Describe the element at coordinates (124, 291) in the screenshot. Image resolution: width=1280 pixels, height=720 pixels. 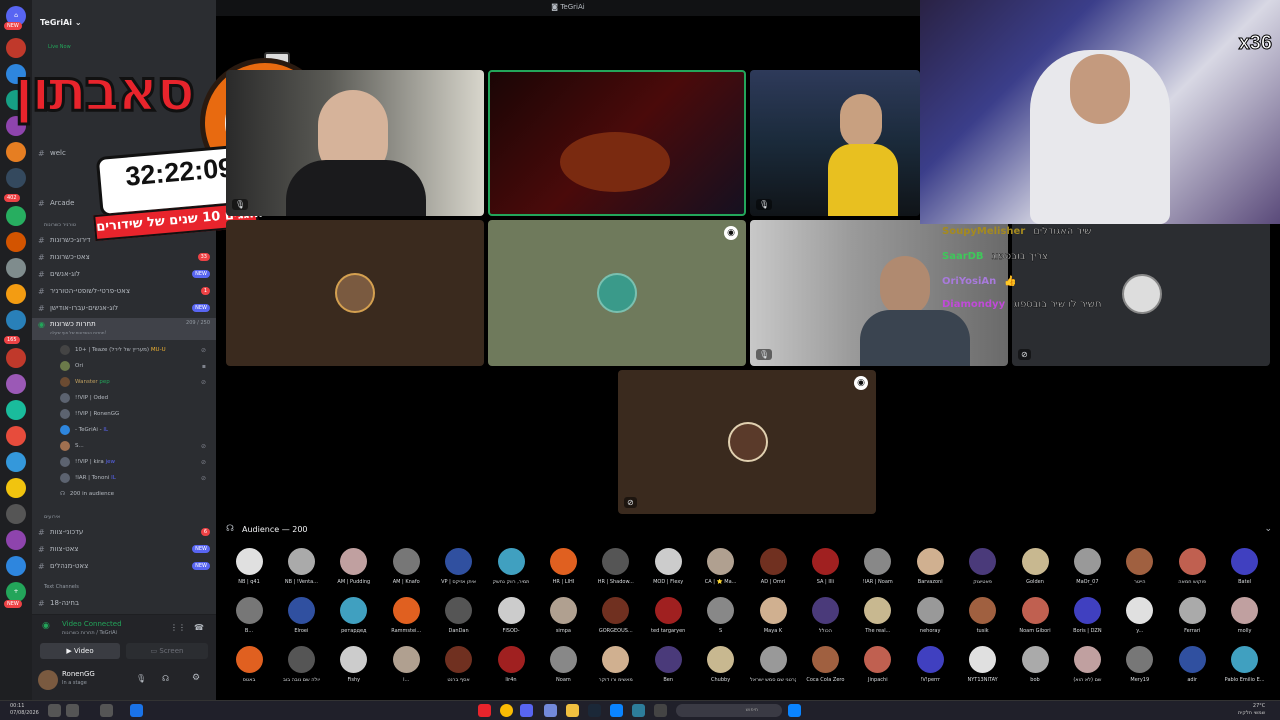
I see `channel-item: # צאט-פרטי-לשופטי-הטורניר 1` at that location.